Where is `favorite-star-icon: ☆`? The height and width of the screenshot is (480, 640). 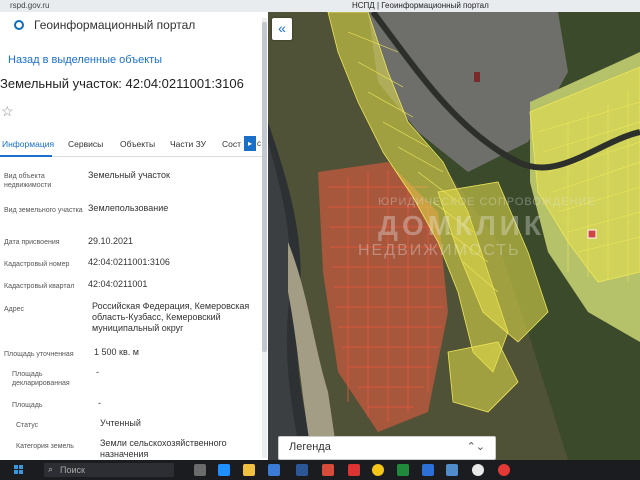 favorite-star-icon: ☆ is located at coordinates (7, 111).